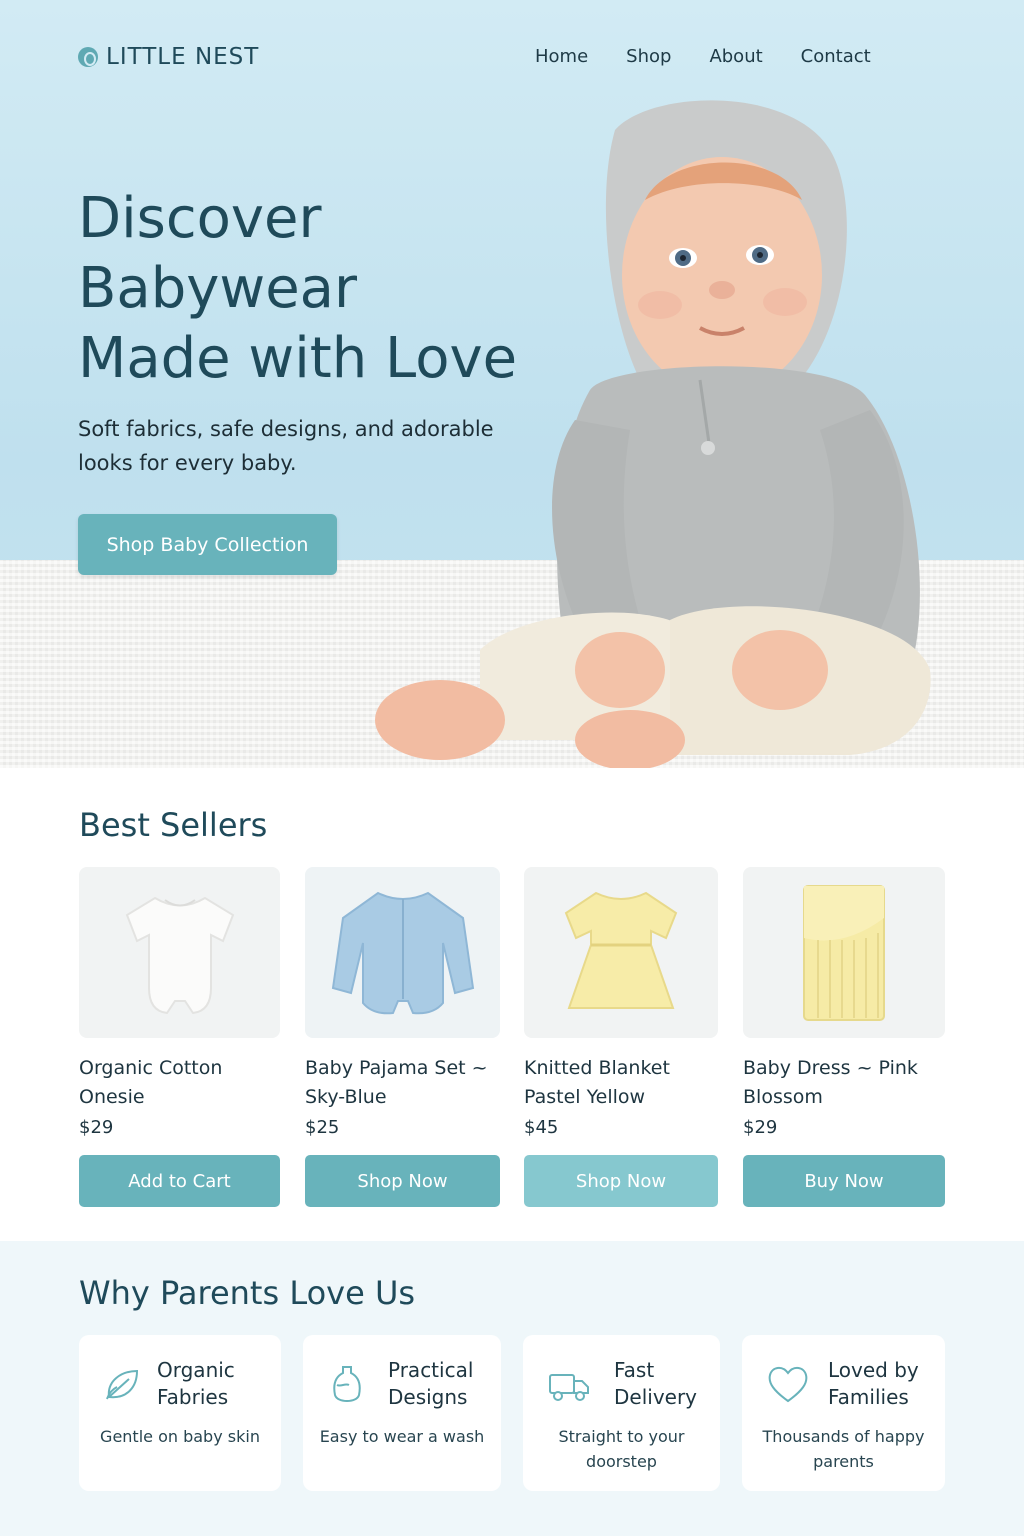 The height and width of the screenshot is (1536, 1024). Describe the element at coordinates (183, 57) in the screenshot. I see `brand-name: LITTLE NEST` at that location.